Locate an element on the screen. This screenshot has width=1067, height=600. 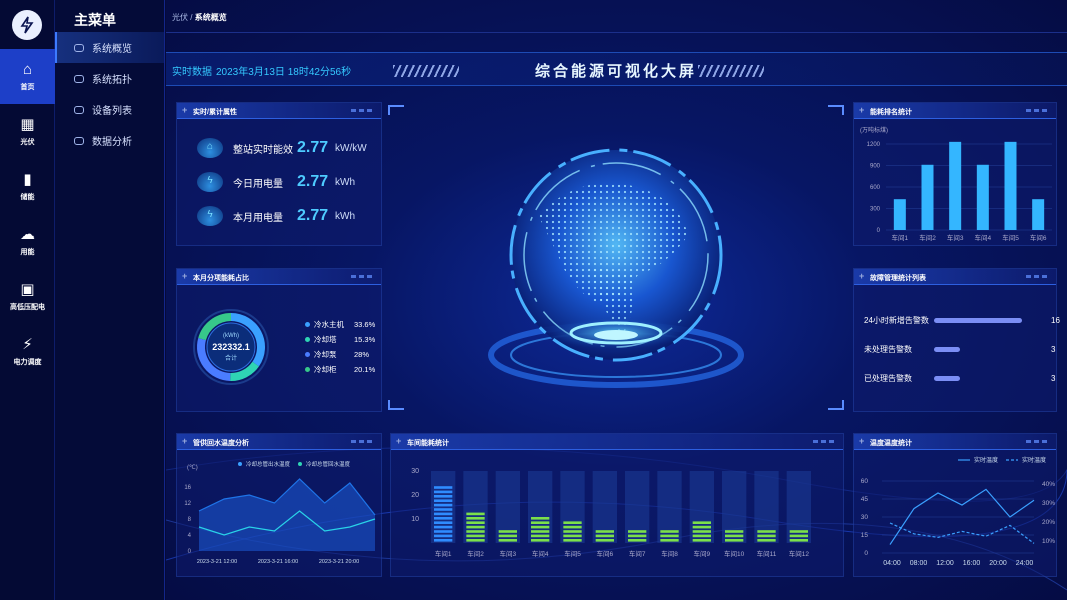
switchgear-icon: ▣ is located at coordinates (27, 289).